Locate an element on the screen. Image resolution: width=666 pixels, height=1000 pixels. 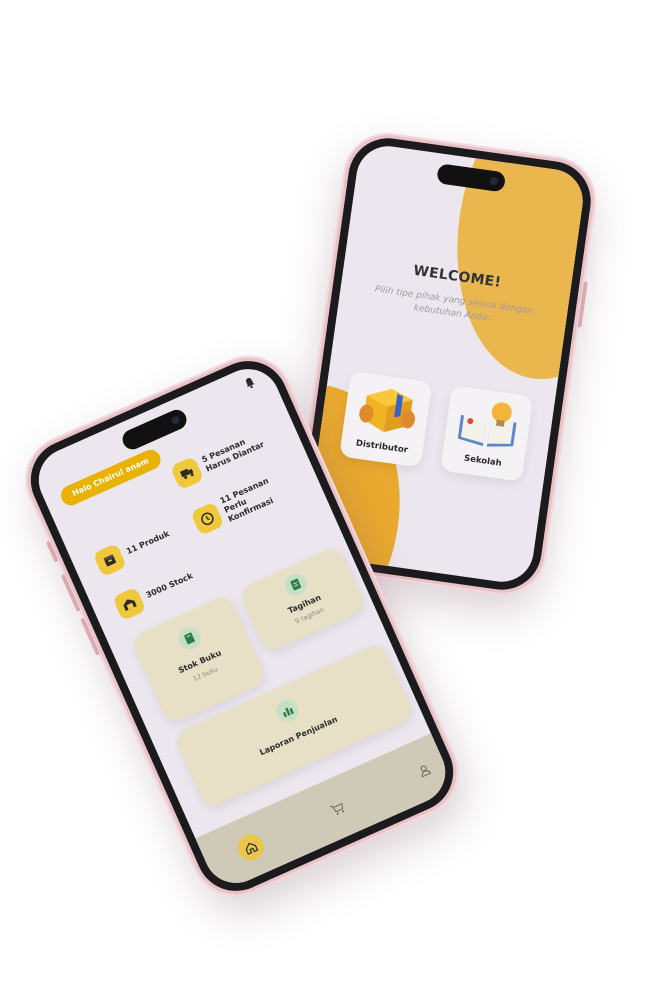
tile-tagihan: Tagihan 9 tagihan is located at coordinates (302, 599).